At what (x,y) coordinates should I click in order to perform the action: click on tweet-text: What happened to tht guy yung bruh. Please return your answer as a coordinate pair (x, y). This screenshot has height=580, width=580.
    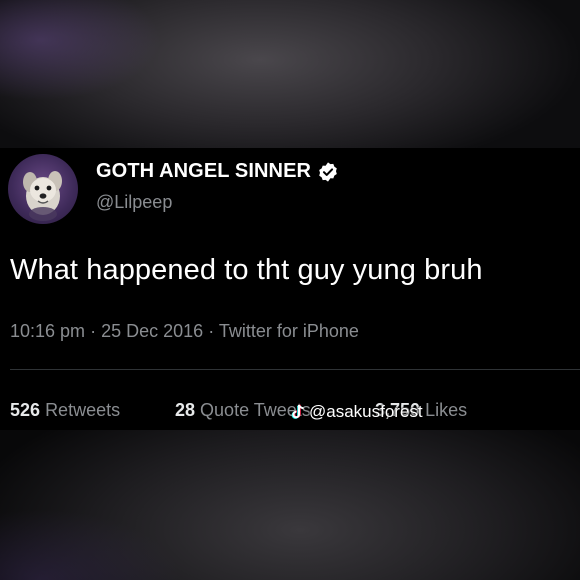
    Looking at the image, I should click on (246, 270).